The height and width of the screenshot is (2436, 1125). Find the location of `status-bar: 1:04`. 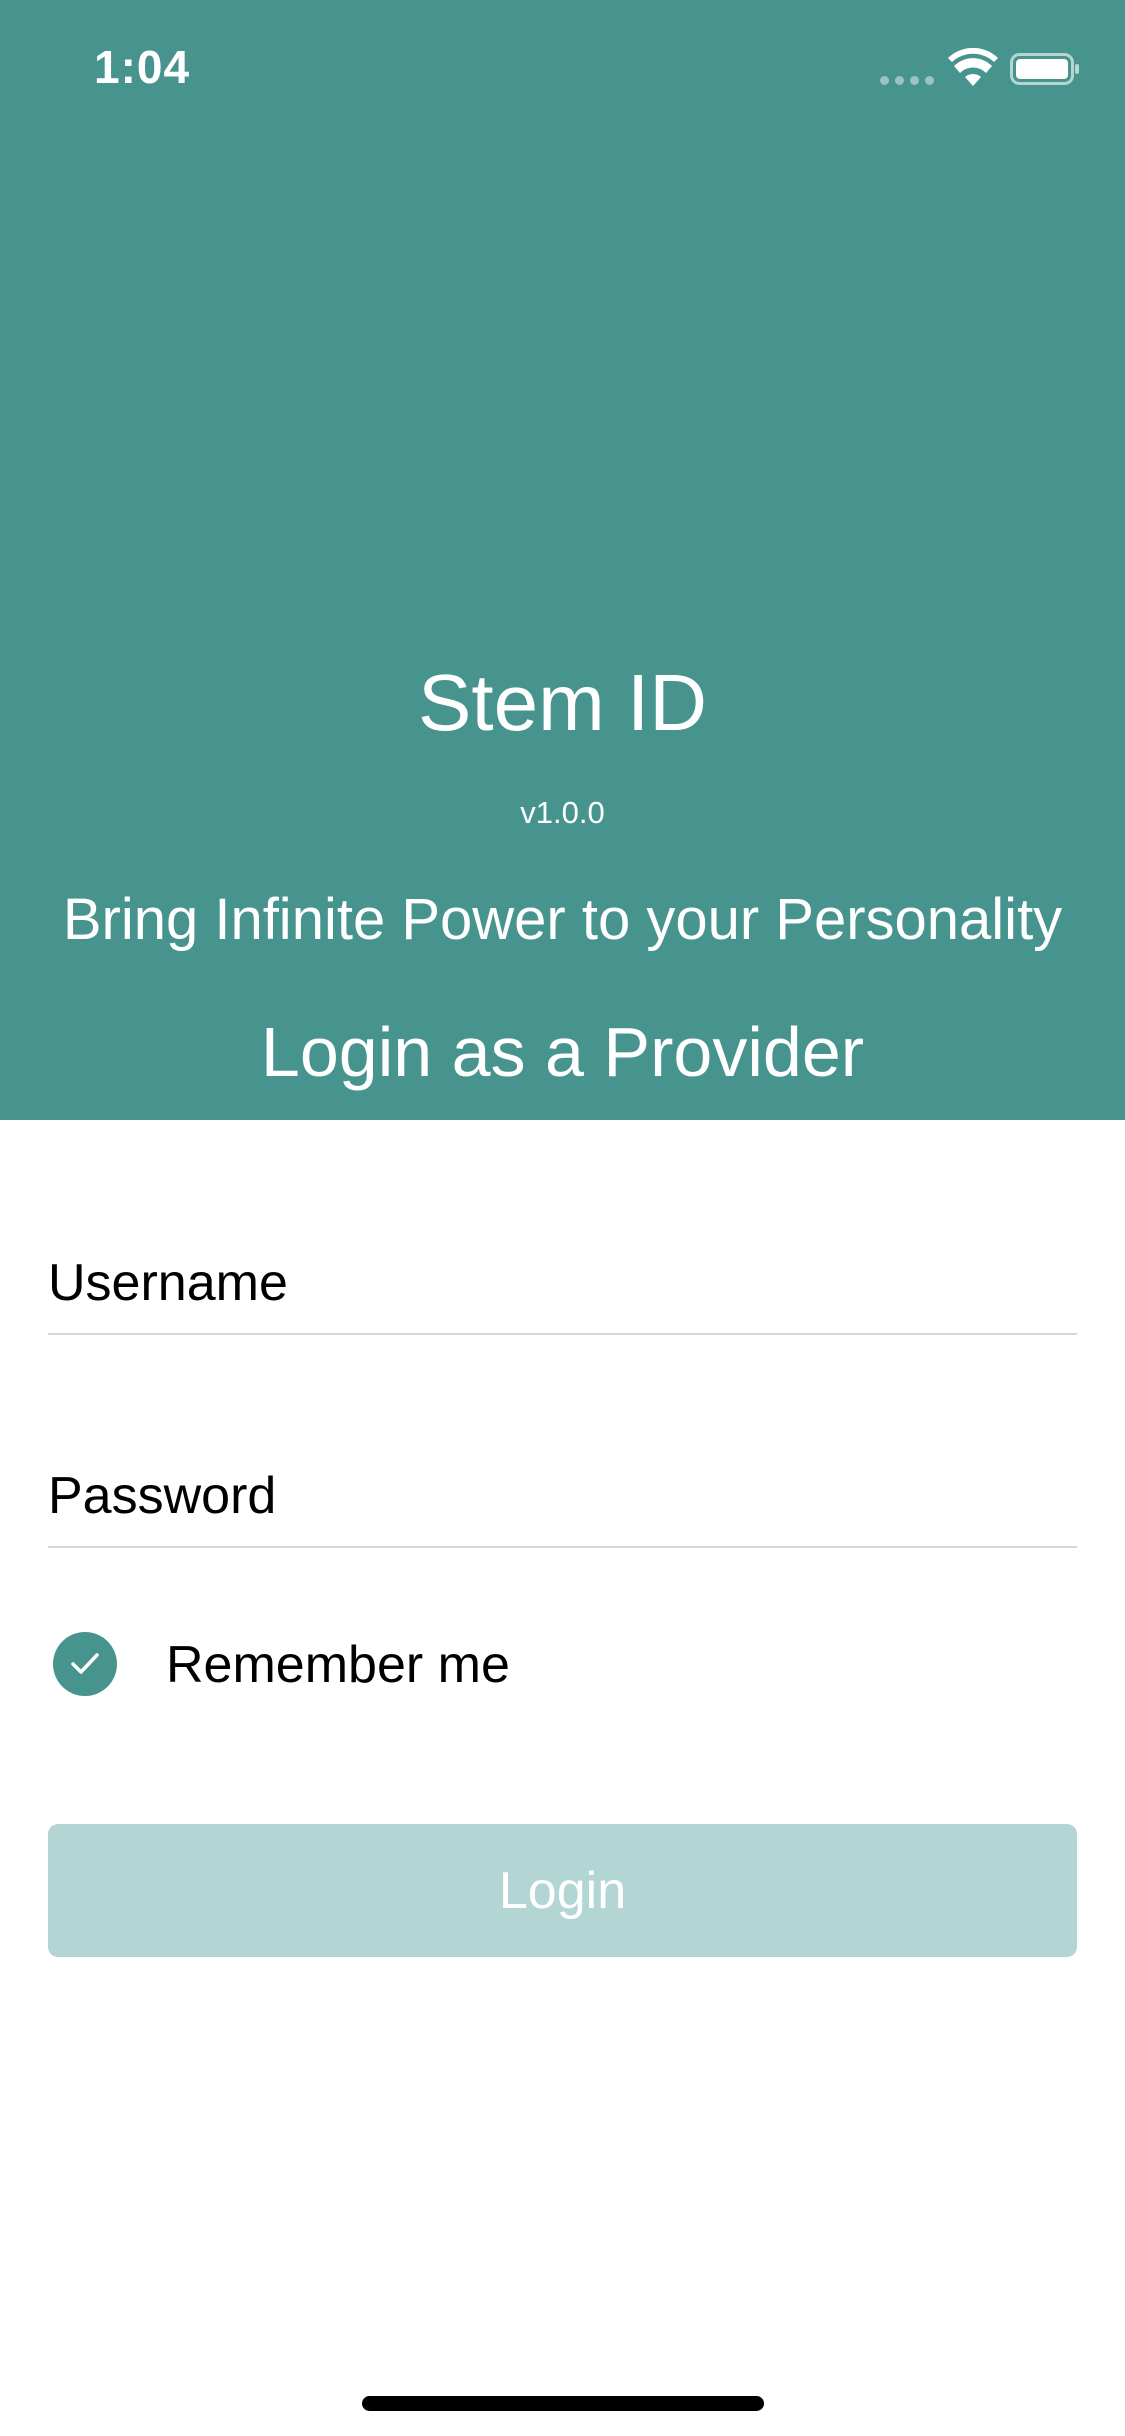

status-bar: 1:04 is located at coordinates (562, 65).